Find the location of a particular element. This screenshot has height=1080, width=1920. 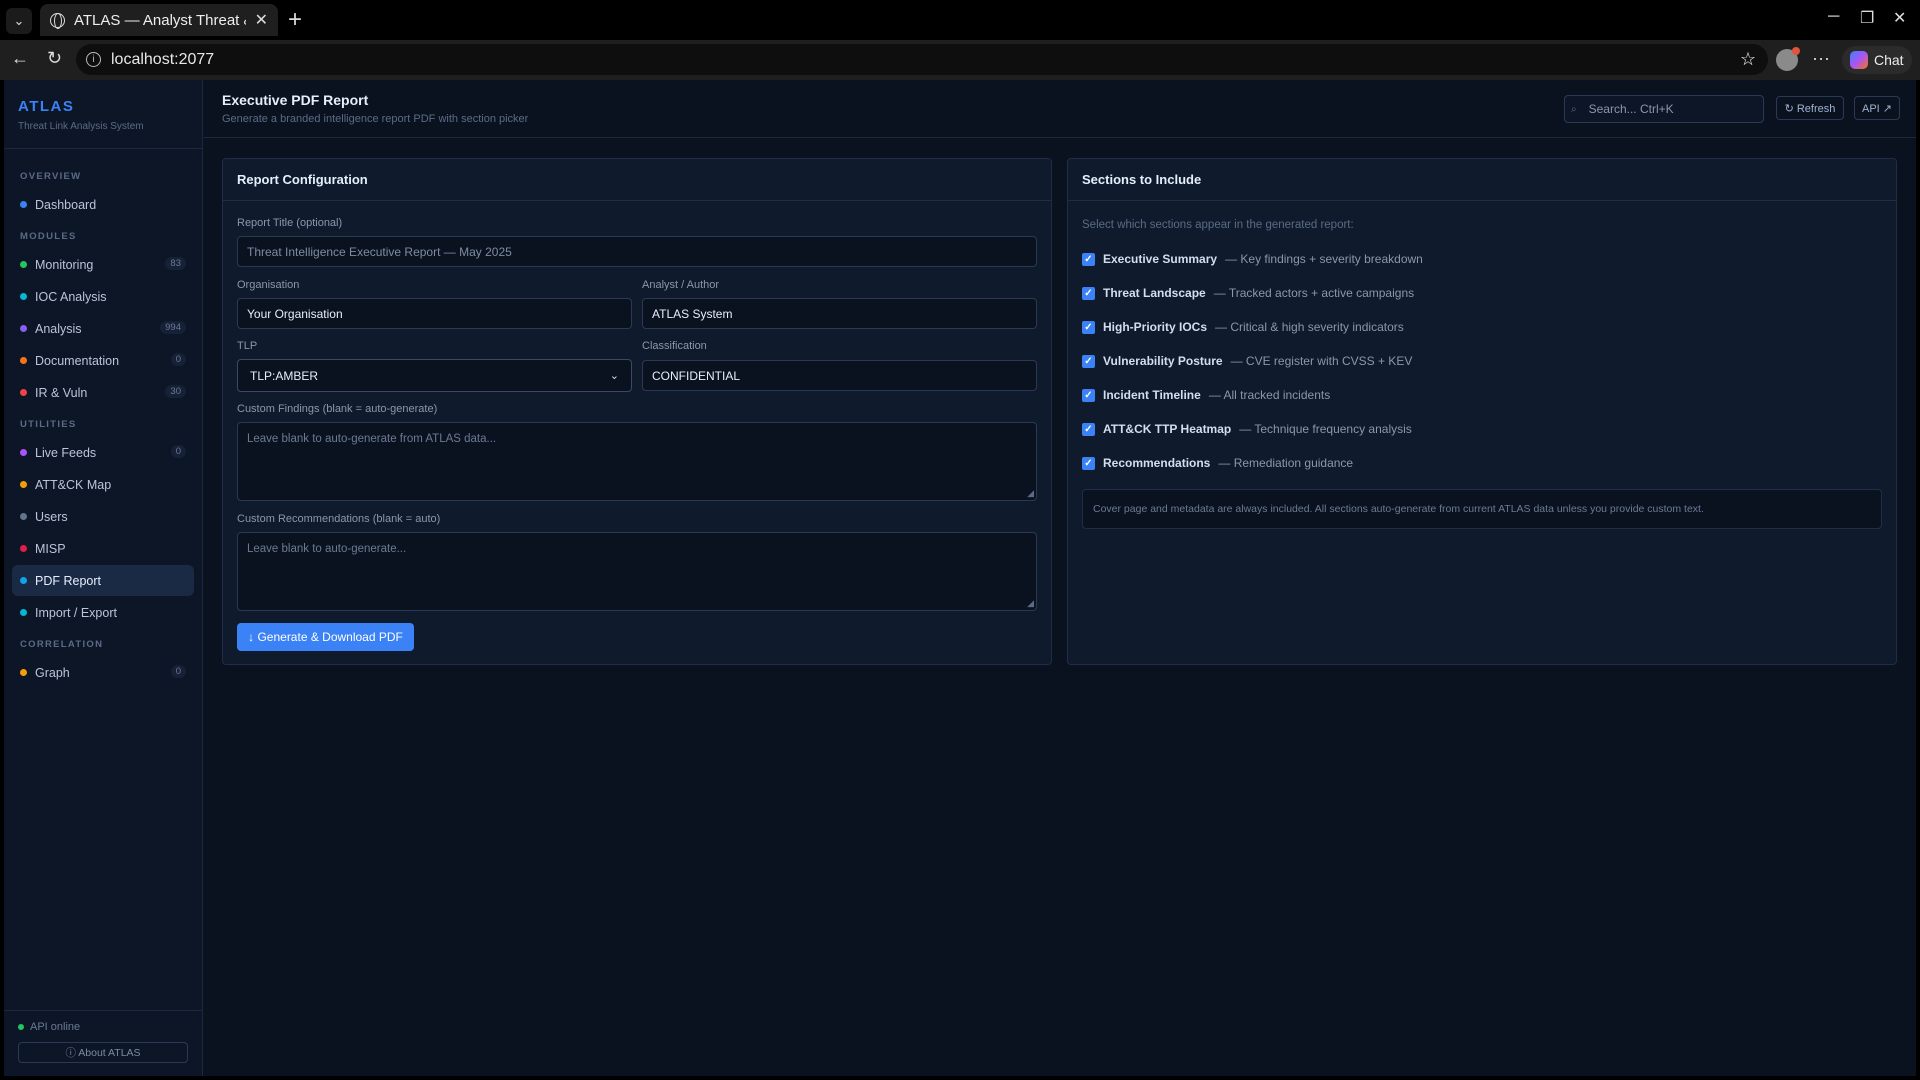

section-option-recommendations: ✓ Recommendations — Remediation guidance is located at coordinates (1217, 463).